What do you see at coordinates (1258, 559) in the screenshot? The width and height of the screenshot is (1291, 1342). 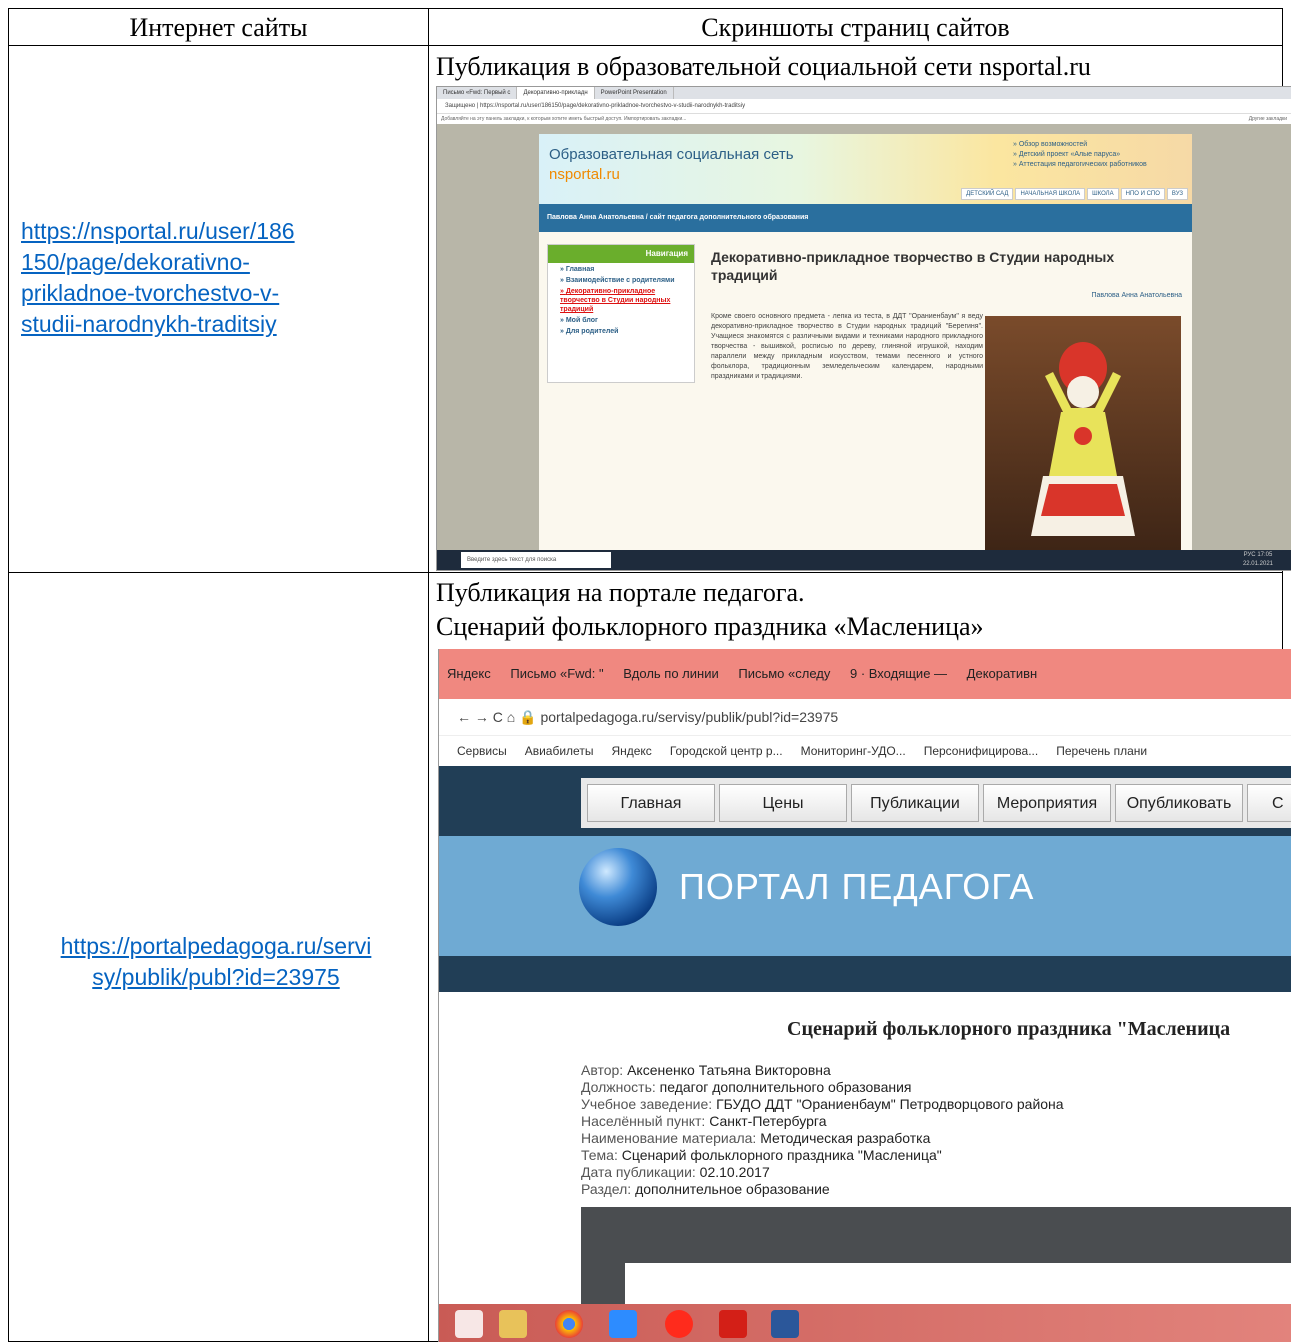 I see `taskbar-clock: РУС 17:05 22.01.2021` at bounding box center [1258, 559].